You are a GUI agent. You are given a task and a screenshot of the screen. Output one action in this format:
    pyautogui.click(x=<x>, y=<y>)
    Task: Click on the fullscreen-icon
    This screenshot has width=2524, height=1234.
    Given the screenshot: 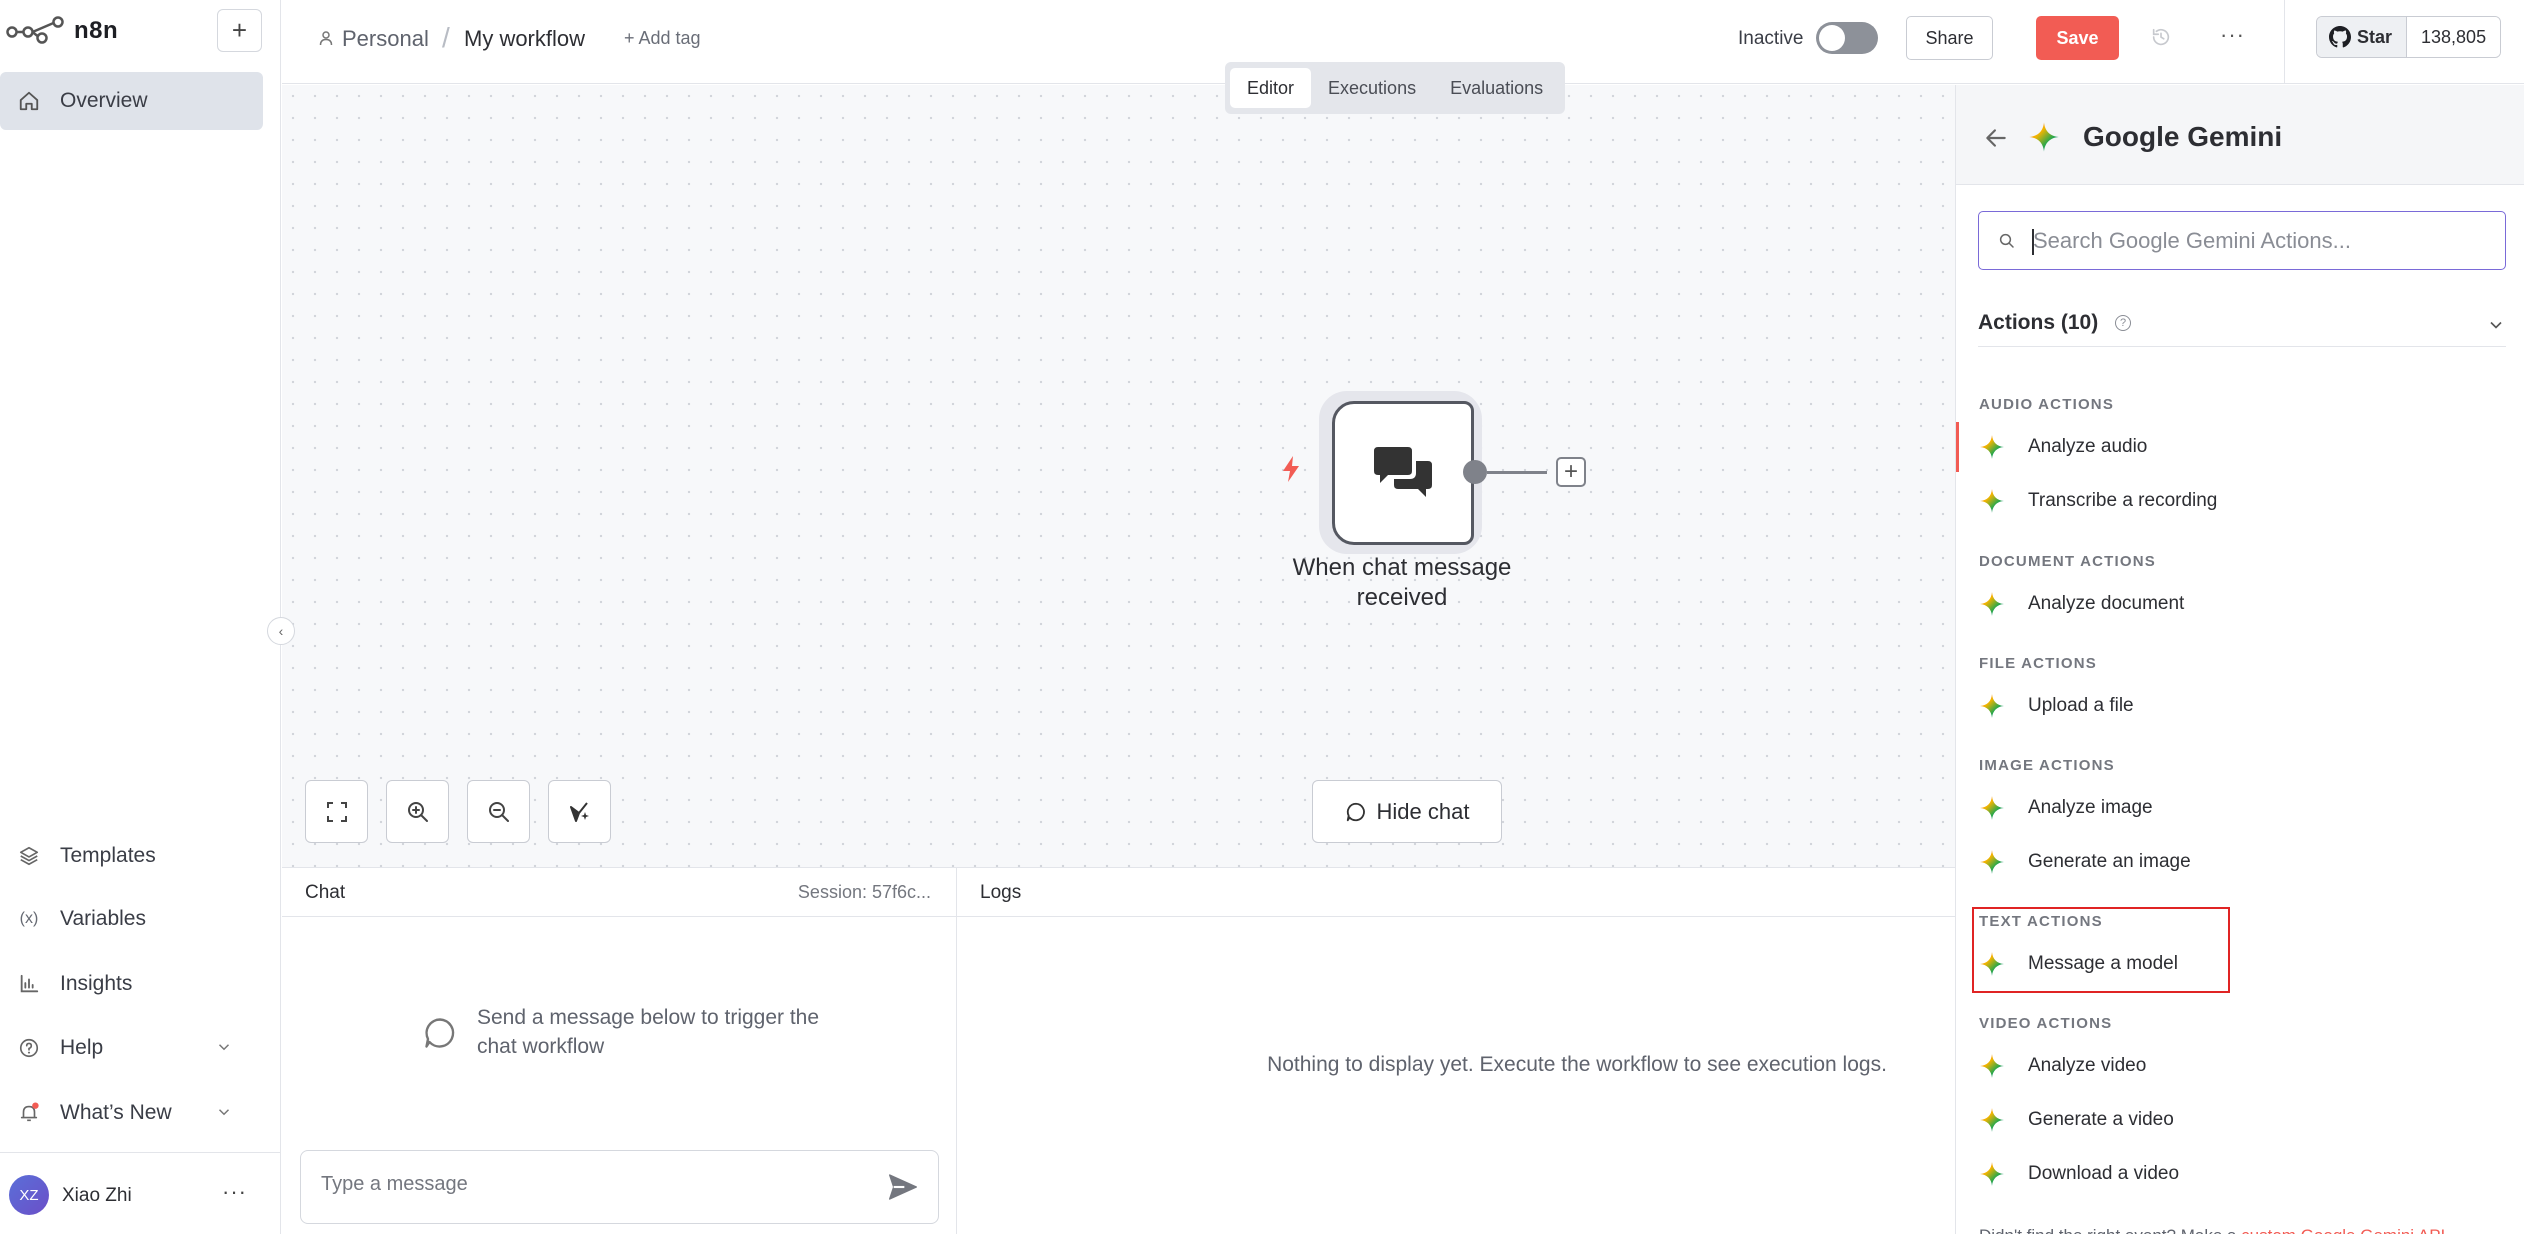 What is the action you would take?
    pyautogui.click(x=336, y=811)
    